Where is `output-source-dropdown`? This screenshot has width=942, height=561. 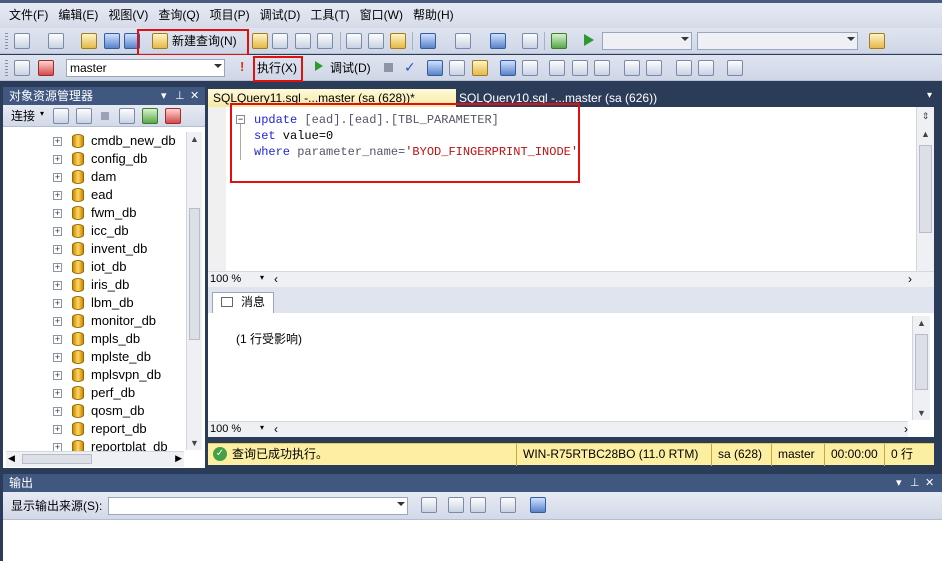 output-source-dropdown is located at coordinates (258, 506).